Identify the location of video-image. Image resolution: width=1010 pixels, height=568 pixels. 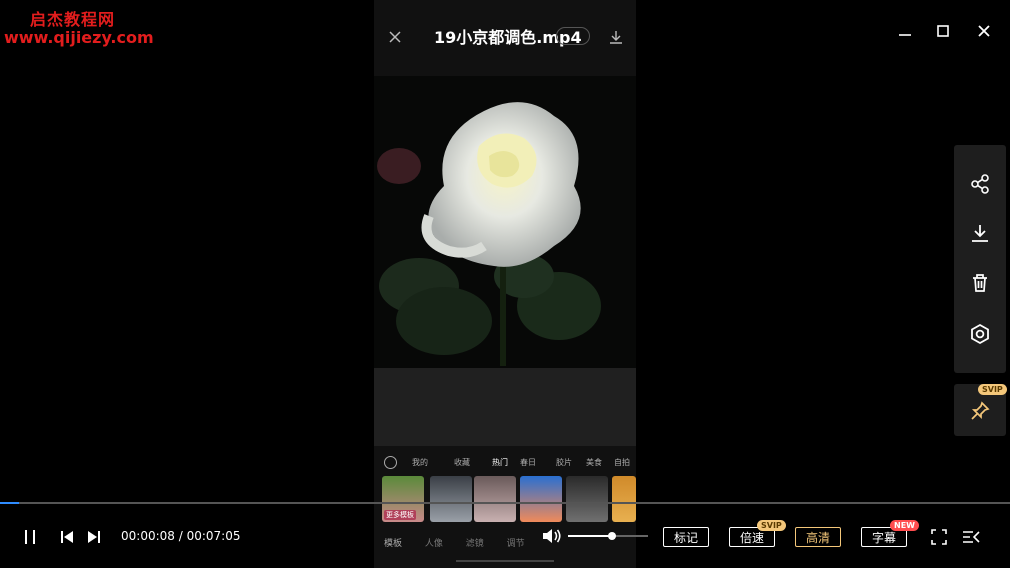
(505, 222).